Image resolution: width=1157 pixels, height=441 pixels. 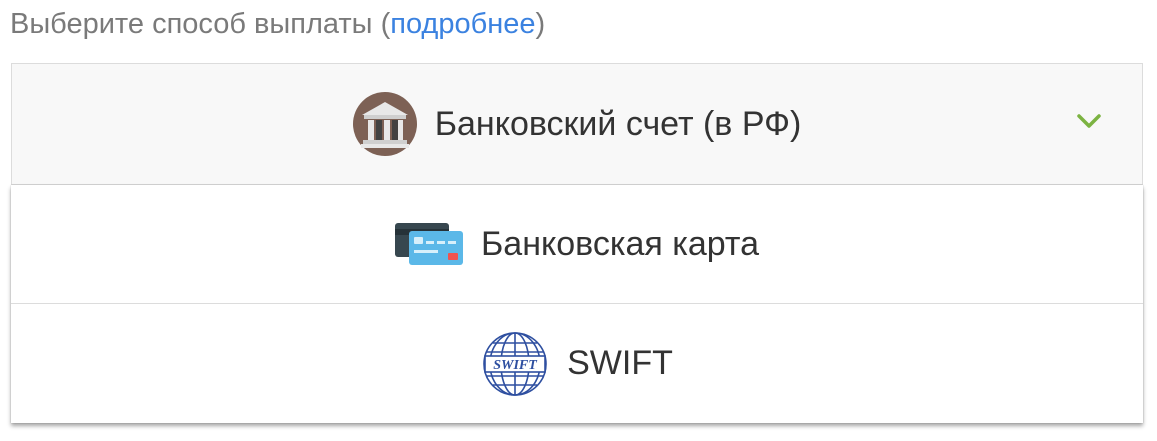 What do you see at coordinates (462, 24) in the screenshot?
I see `details-link: подробнее` at bounding box center [462, 24].